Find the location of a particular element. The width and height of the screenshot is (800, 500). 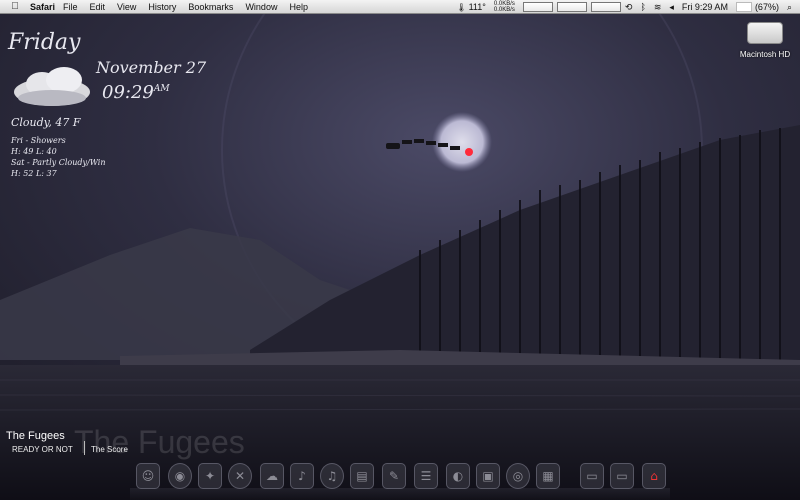

dock-app-7: ♫ is located at coordinates (332, 476).